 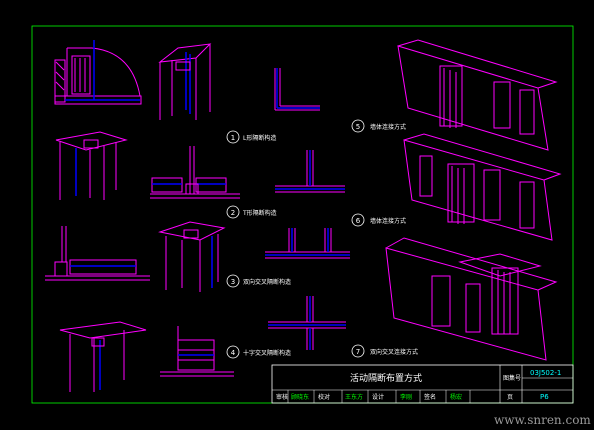 What do you see at coordinates (542, 420) in the screenshot?
I see `watermark-text: www.snren.com` at bounding box center [542, 420].